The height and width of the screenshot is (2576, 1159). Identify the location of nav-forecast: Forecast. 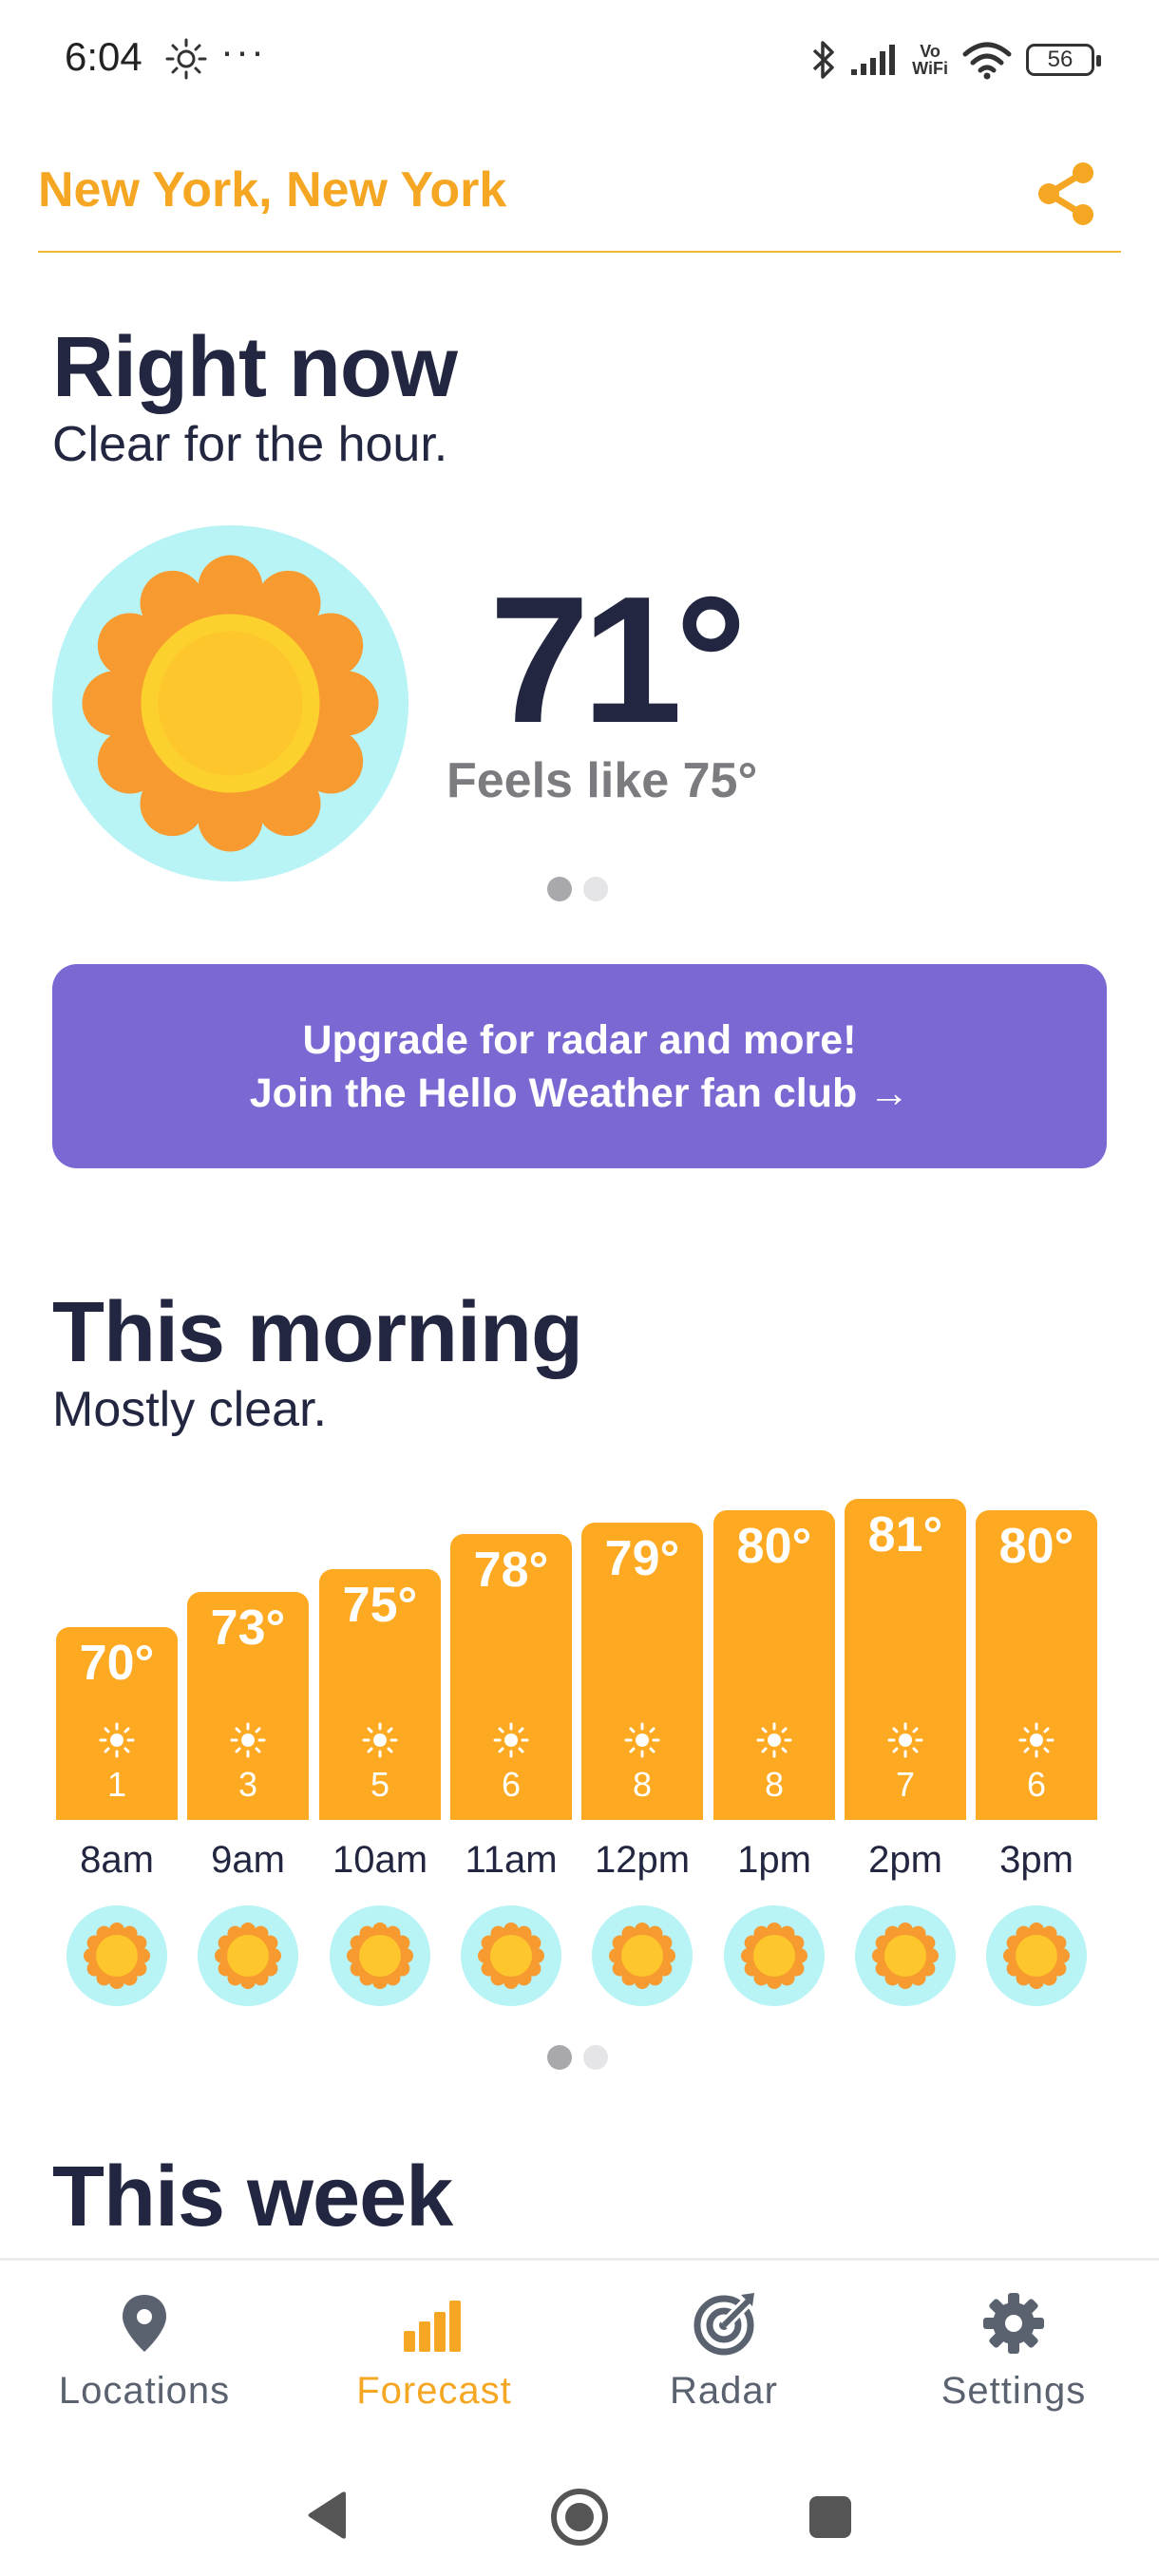
(434, 2351).